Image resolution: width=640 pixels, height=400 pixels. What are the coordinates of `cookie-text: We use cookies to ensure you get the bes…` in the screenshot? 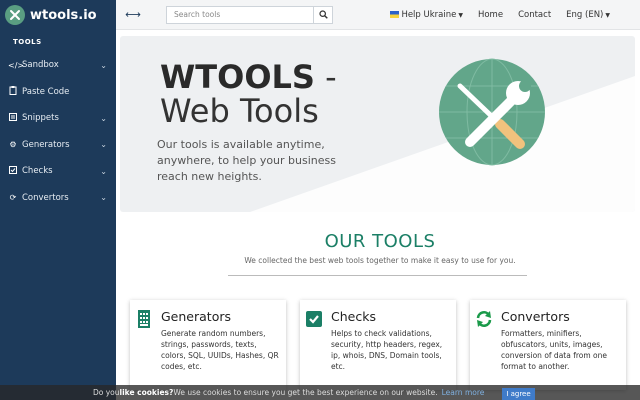 It's located at (305, 392).